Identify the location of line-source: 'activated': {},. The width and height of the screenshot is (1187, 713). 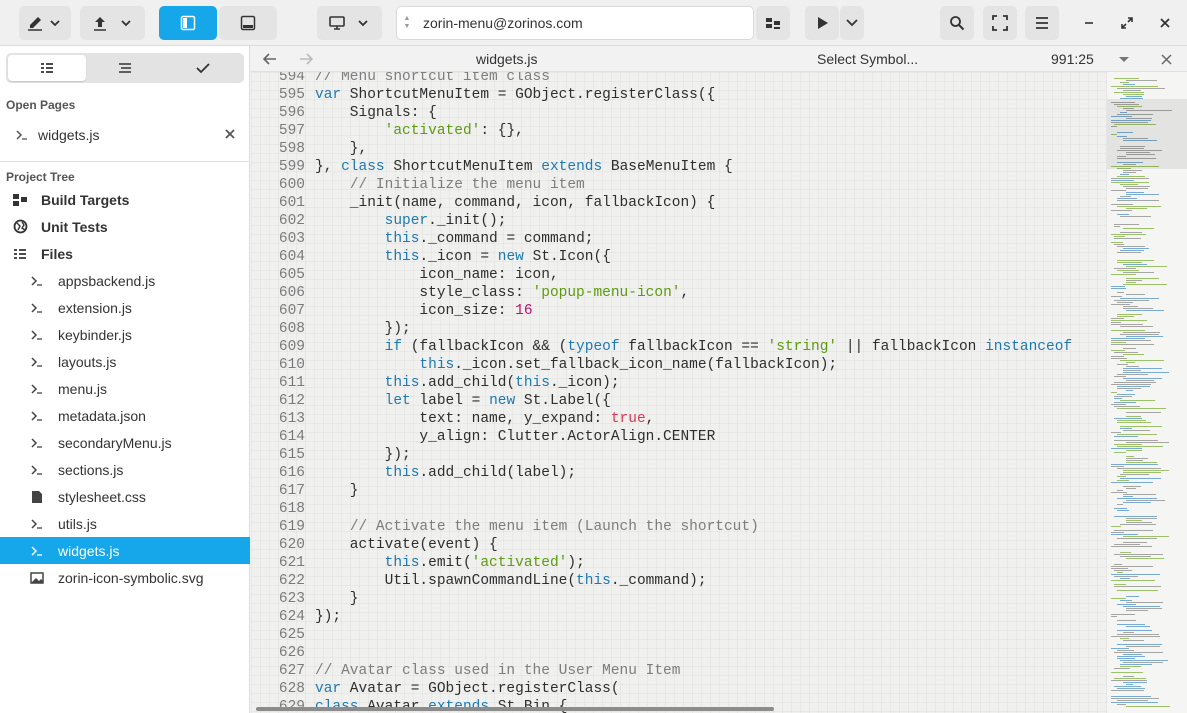
(454, 131).